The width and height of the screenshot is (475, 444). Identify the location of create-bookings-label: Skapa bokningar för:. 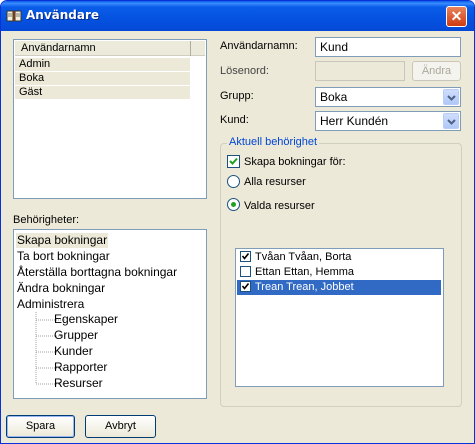
(295, 162).